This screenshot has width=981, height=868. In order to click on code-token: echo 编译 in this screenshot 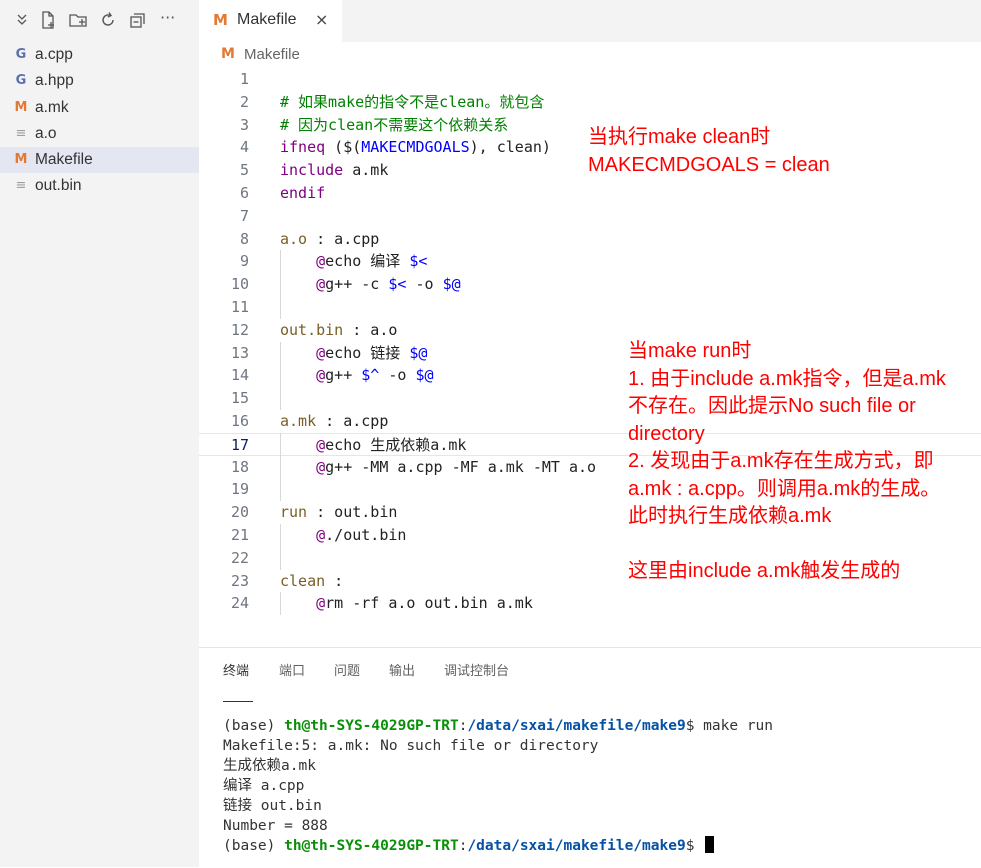, I will do `click(367, 261)`.